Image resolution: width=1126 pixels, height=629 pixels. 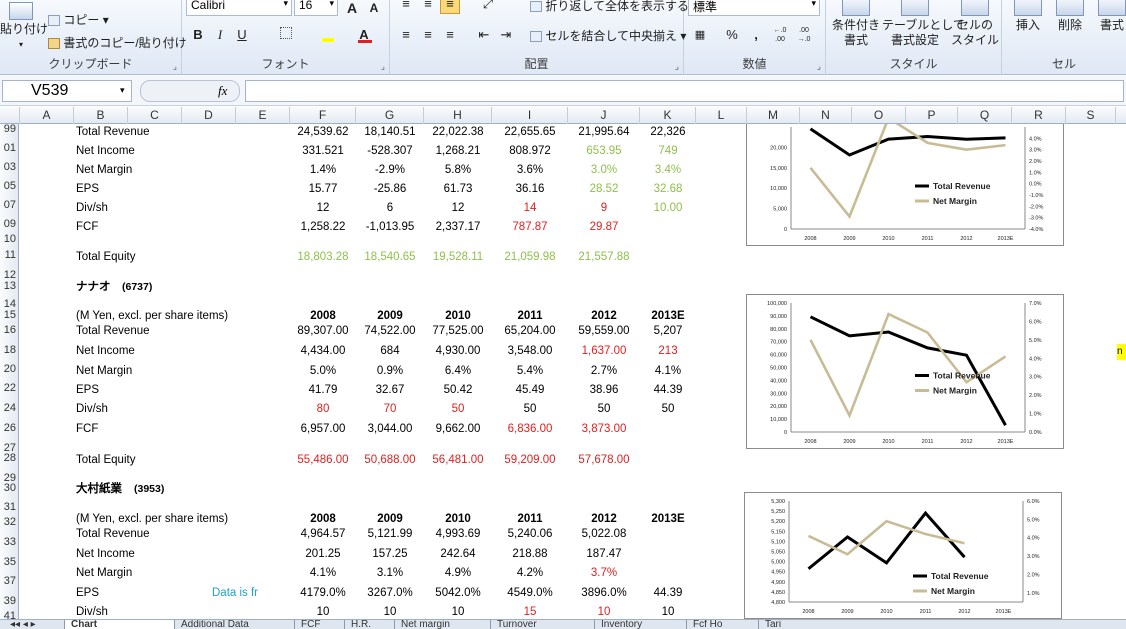 I want to click on row-header: 39, so click(x=9, y=601).